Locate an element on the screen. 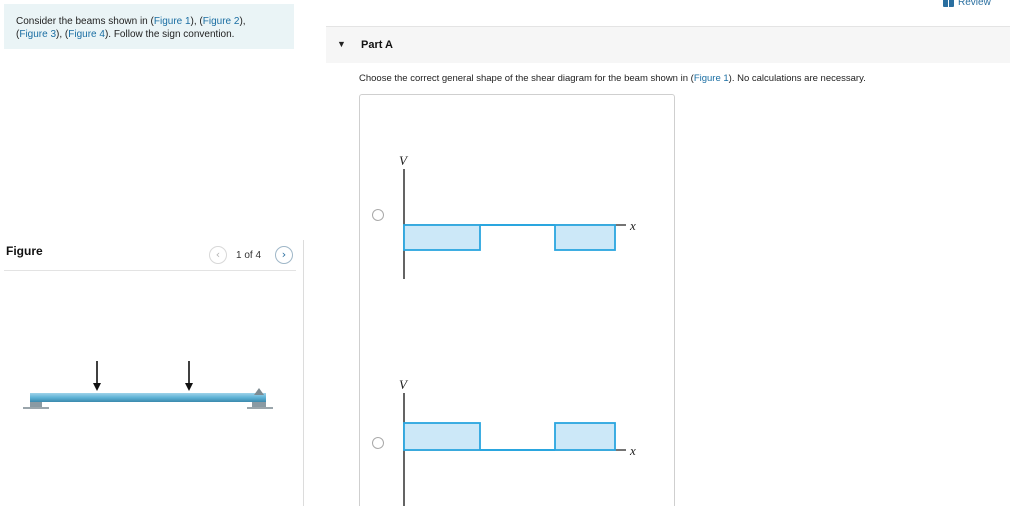 This screenshot has width=1024, height=506. figure-counter: 1 of 4 is located at coordinates (249, 255).